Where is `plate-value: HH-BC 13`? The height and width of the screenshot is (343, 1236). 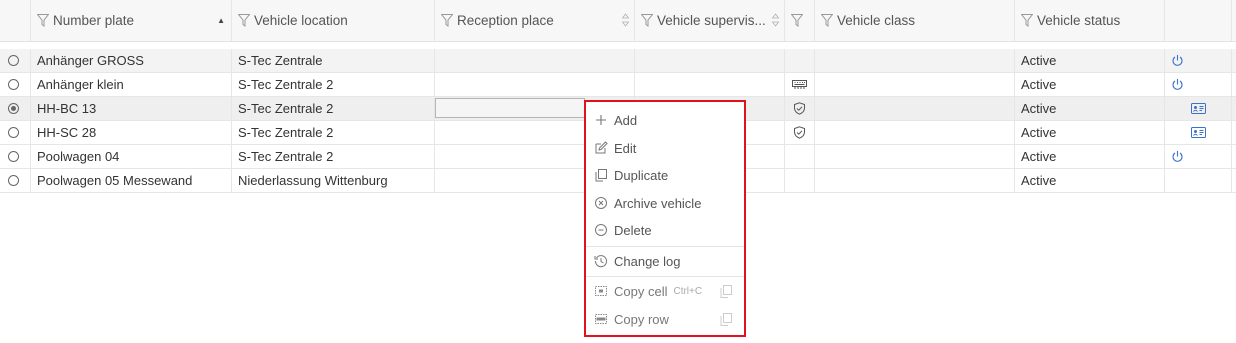 plate-value: HH-BC 13 is located at coordinates (67, 108).